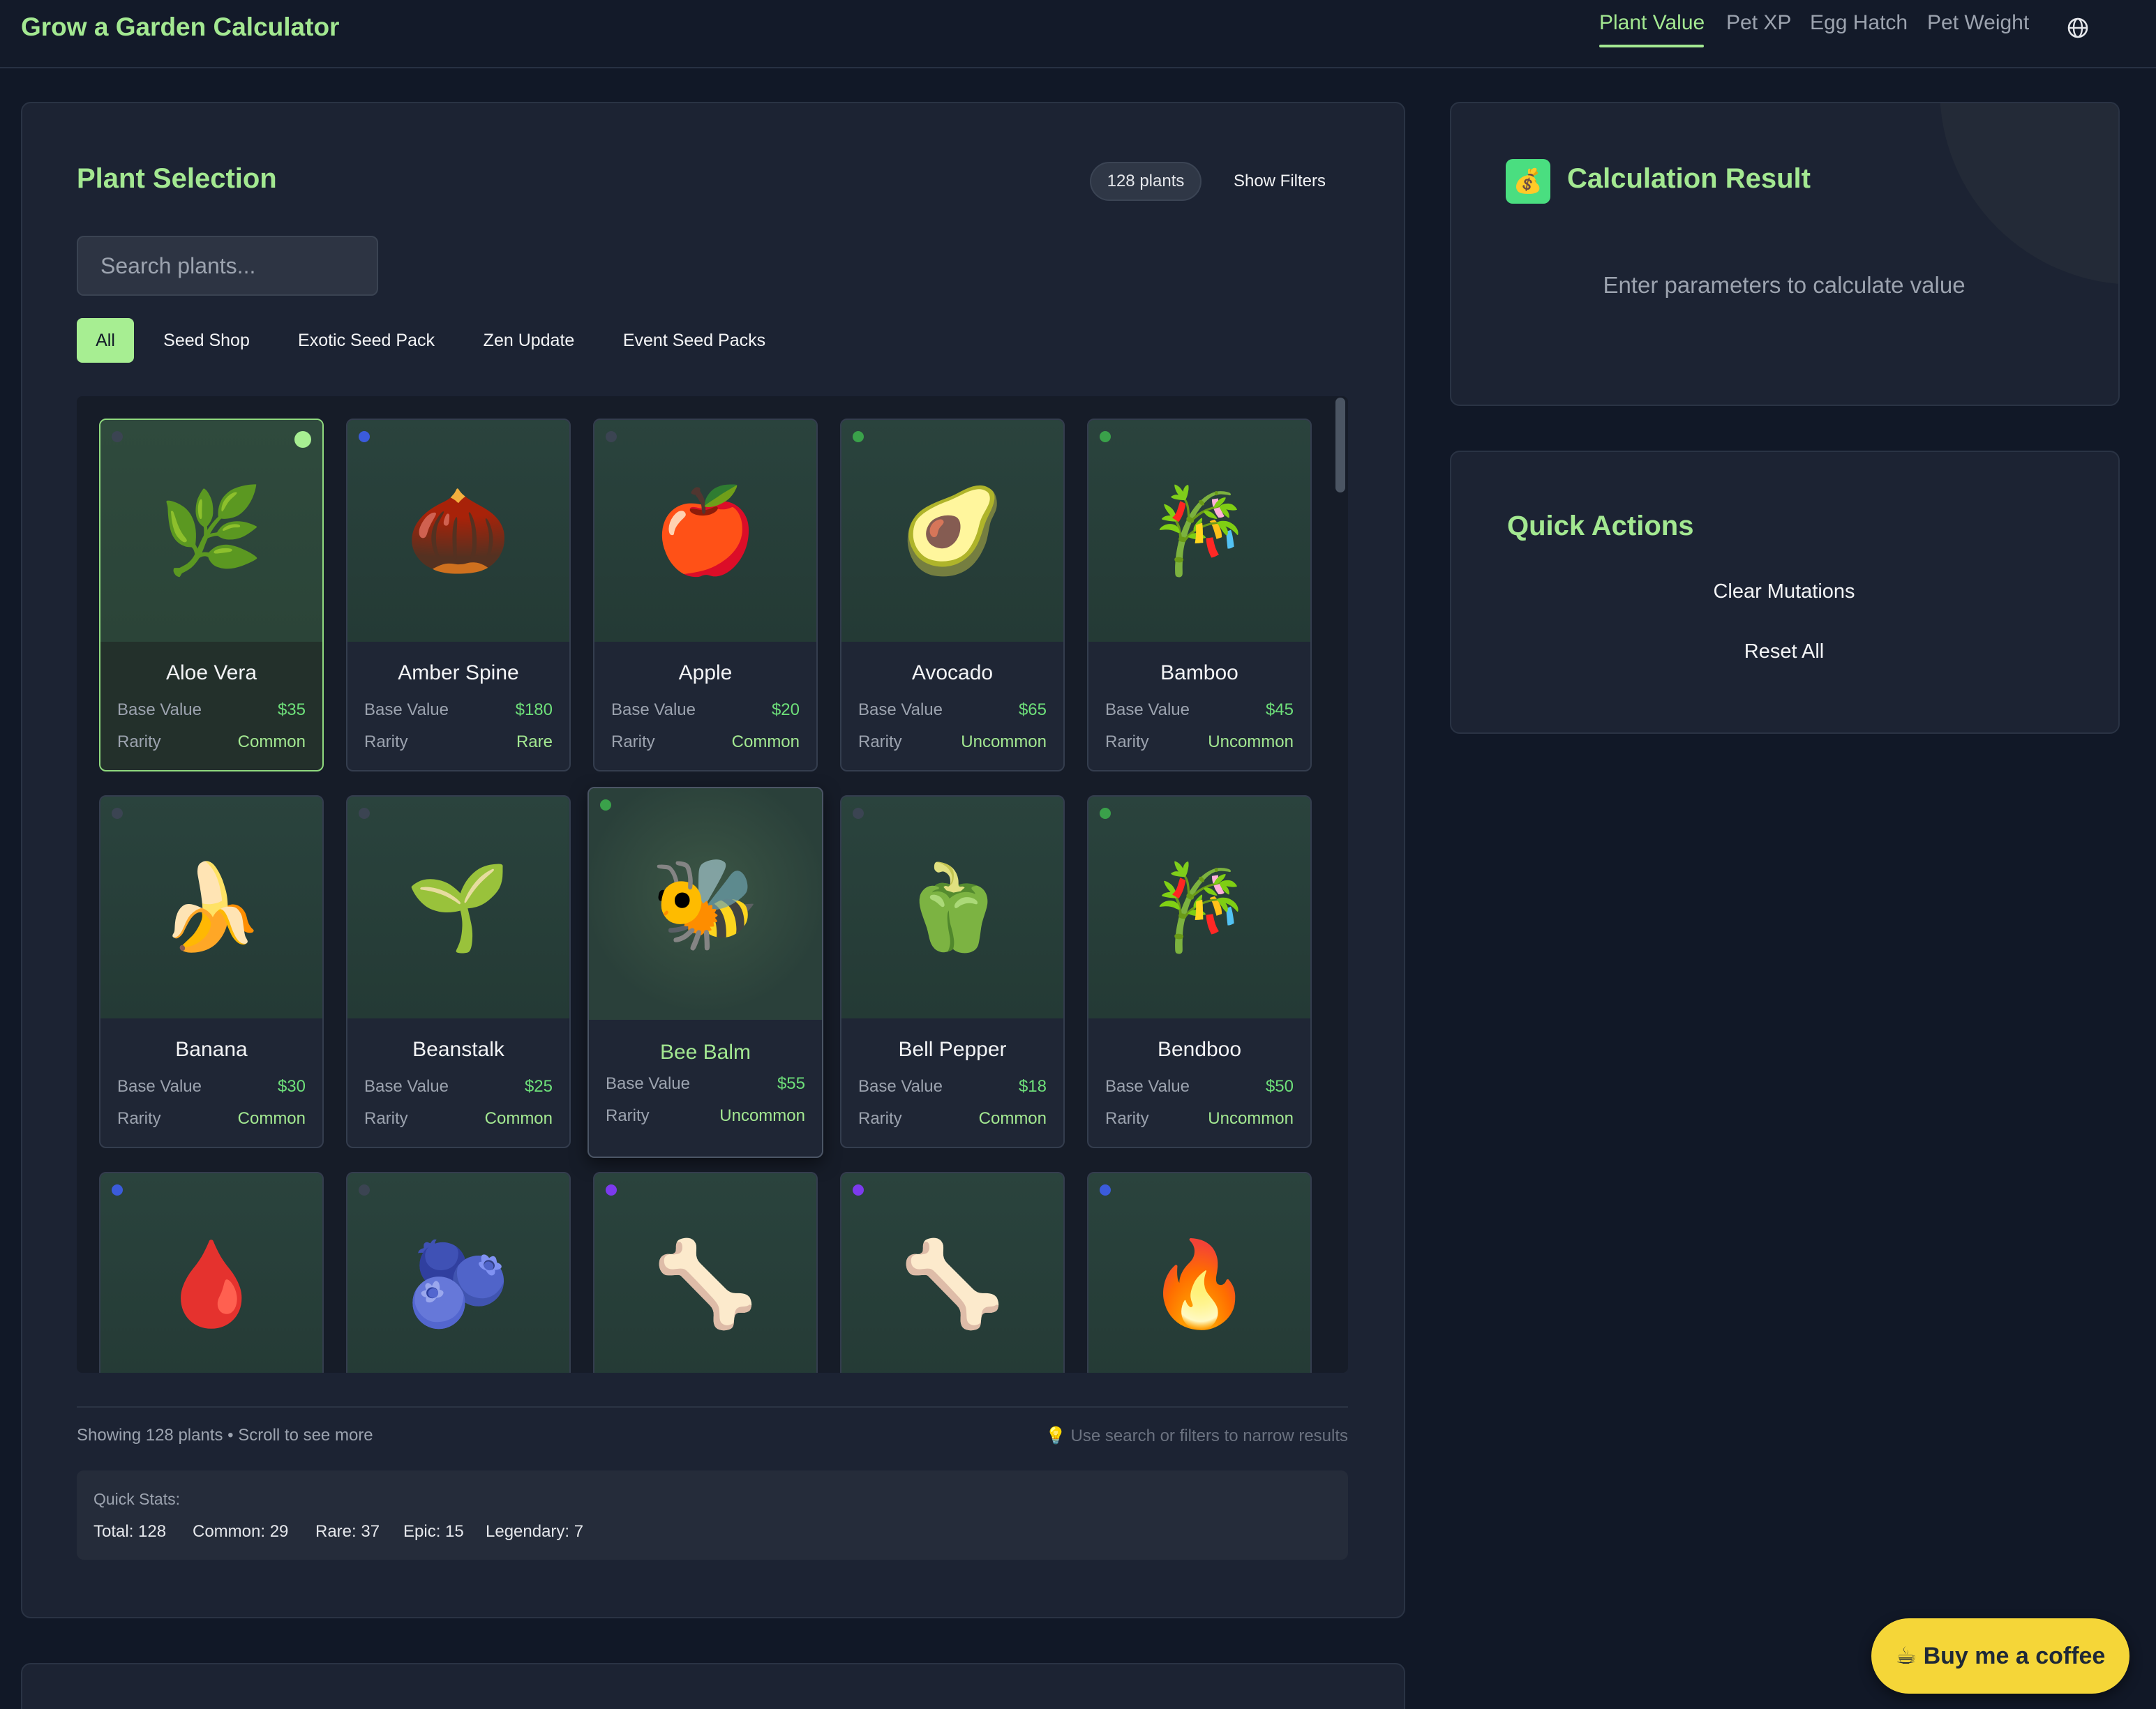 The width and height of the screenshot is (2156, 1709). Describe the element at coordinates (212, 1049) in the screenshot. I see `plant-name: Banana` at that location.